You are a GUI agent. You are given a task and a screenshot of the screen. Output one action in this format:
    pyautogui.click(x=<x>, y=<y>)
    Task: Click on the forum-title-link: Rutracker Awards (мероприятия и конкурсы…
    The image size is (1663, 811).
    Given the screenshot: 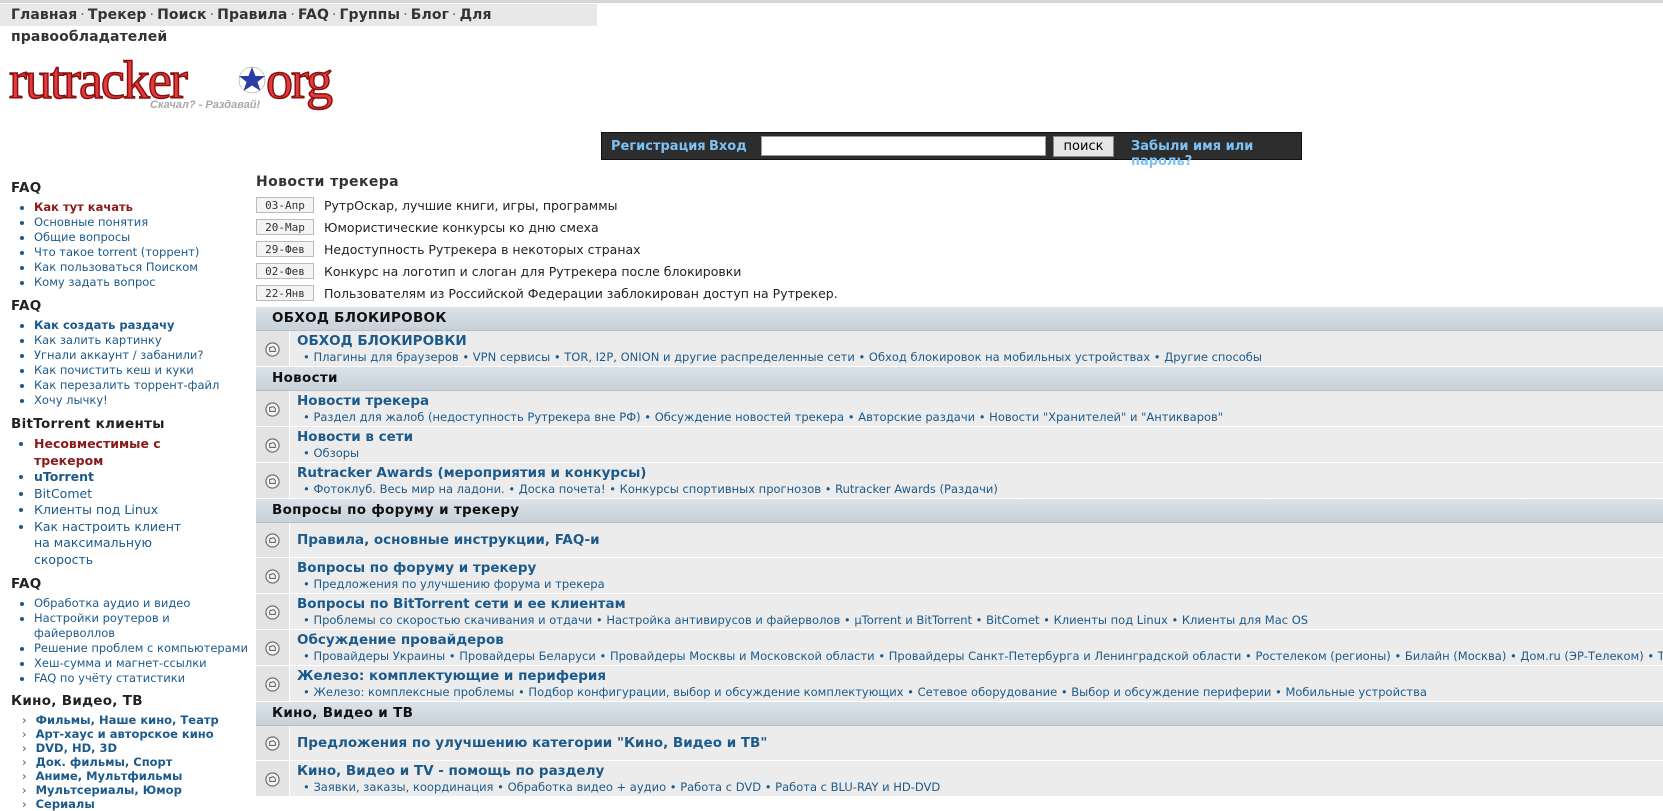 What is the action you would take?
    pyautogui.click(x=471, y=473)
    